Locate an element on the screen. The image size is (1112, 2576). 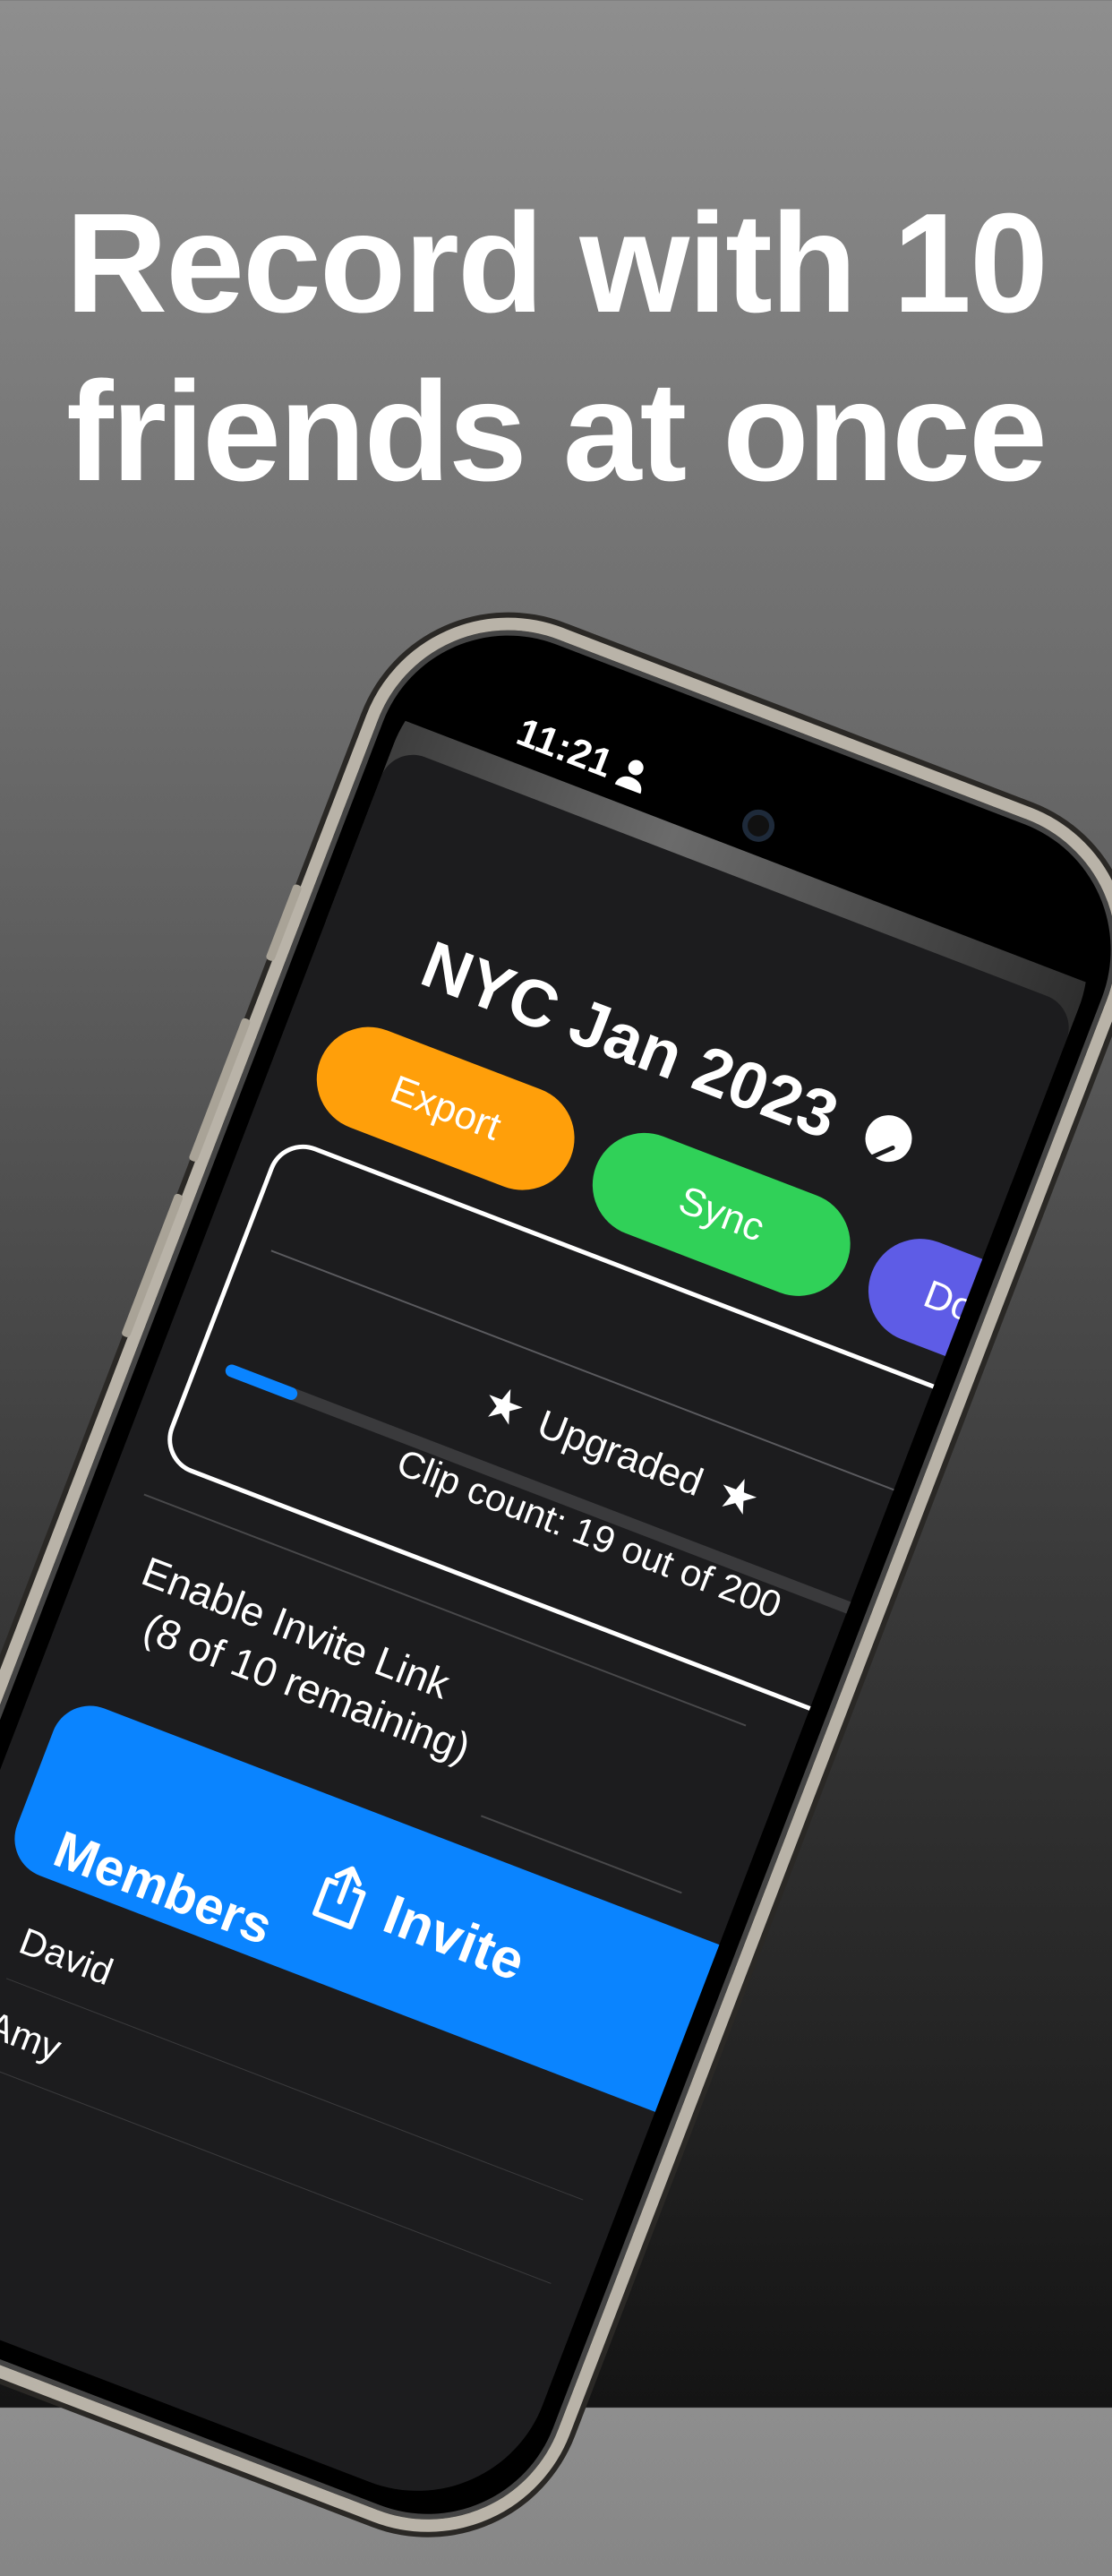
marketing-headline: Record with 10 friends at once is located at coordinates (556, 347).